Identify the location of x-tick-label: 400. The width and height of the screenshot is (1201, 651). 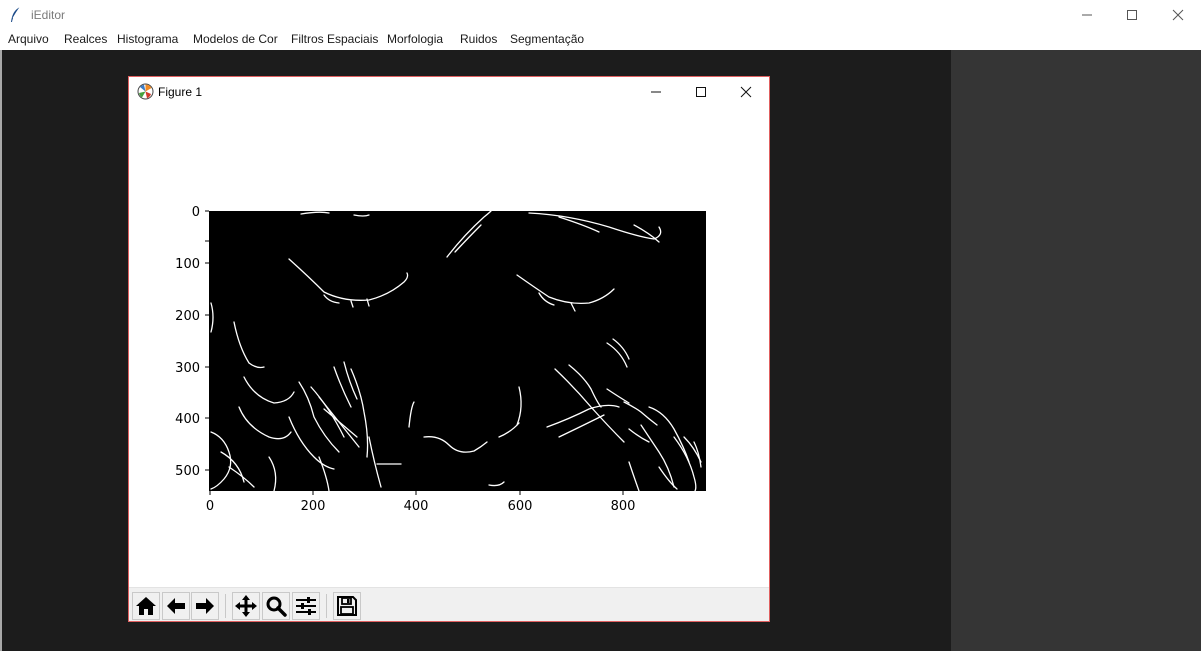
(416, 506).